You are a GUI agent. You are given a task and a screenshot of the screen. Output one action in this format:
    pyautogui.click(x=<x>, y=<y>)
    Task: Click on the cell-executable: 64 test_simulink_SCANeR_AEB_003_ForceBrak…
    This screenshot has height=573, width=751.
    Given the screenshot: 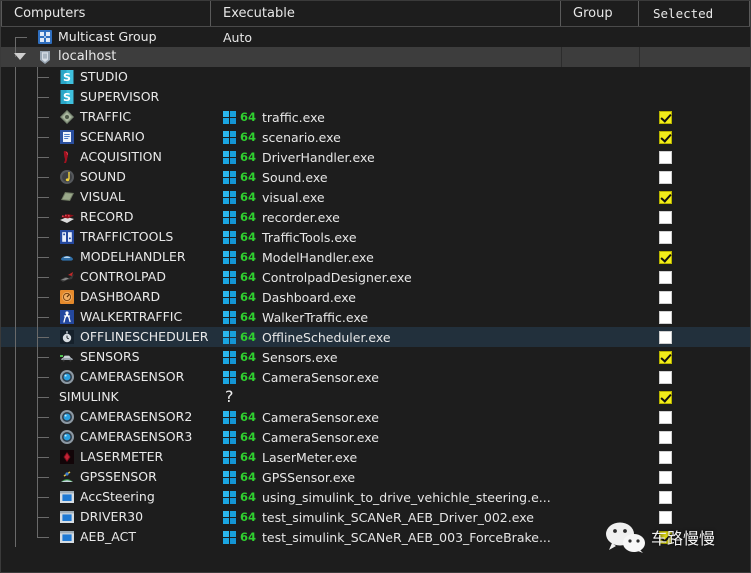 What is the action you would take?
    pyautogui.click(x=386, y=537)
    